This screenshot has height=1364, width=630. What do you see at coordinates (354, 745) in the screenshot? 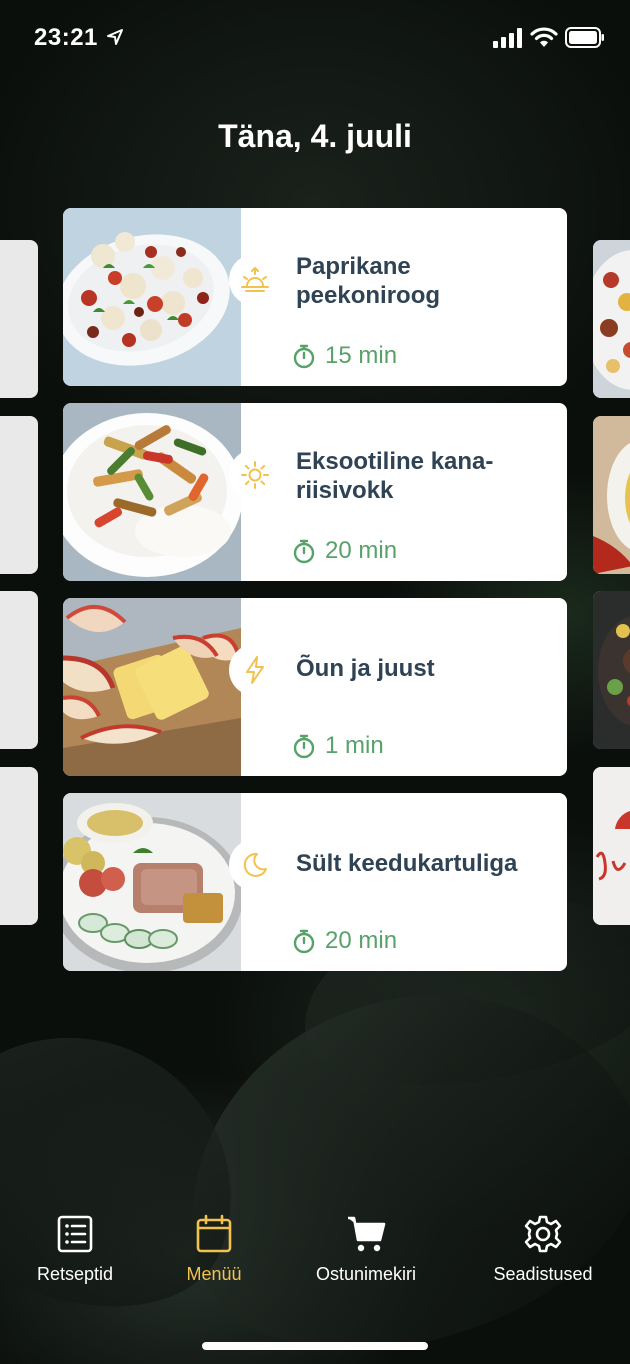
I see `meal-duration-text: 1 min` at bounding box center [354, 745].